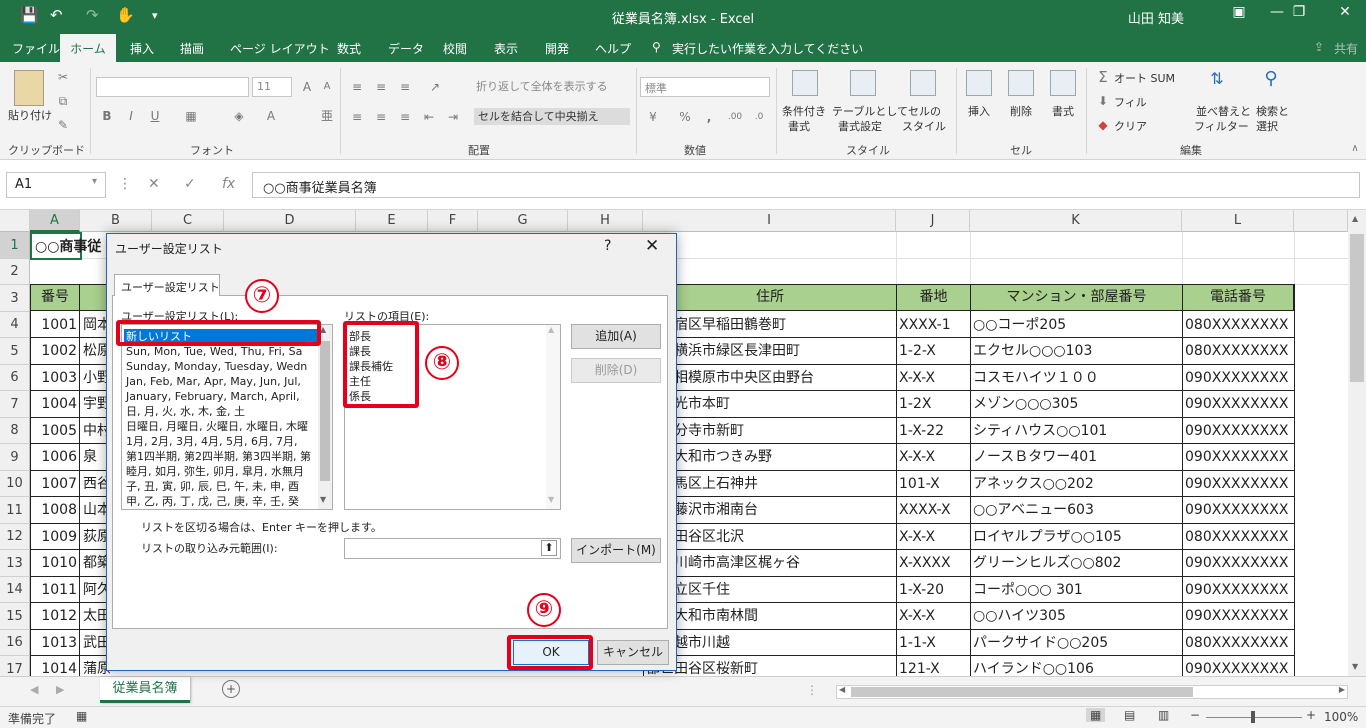 The image size is (1366, 728). I want to click on cell-mansion: ノースＢタワー401, so click(1076, 457).